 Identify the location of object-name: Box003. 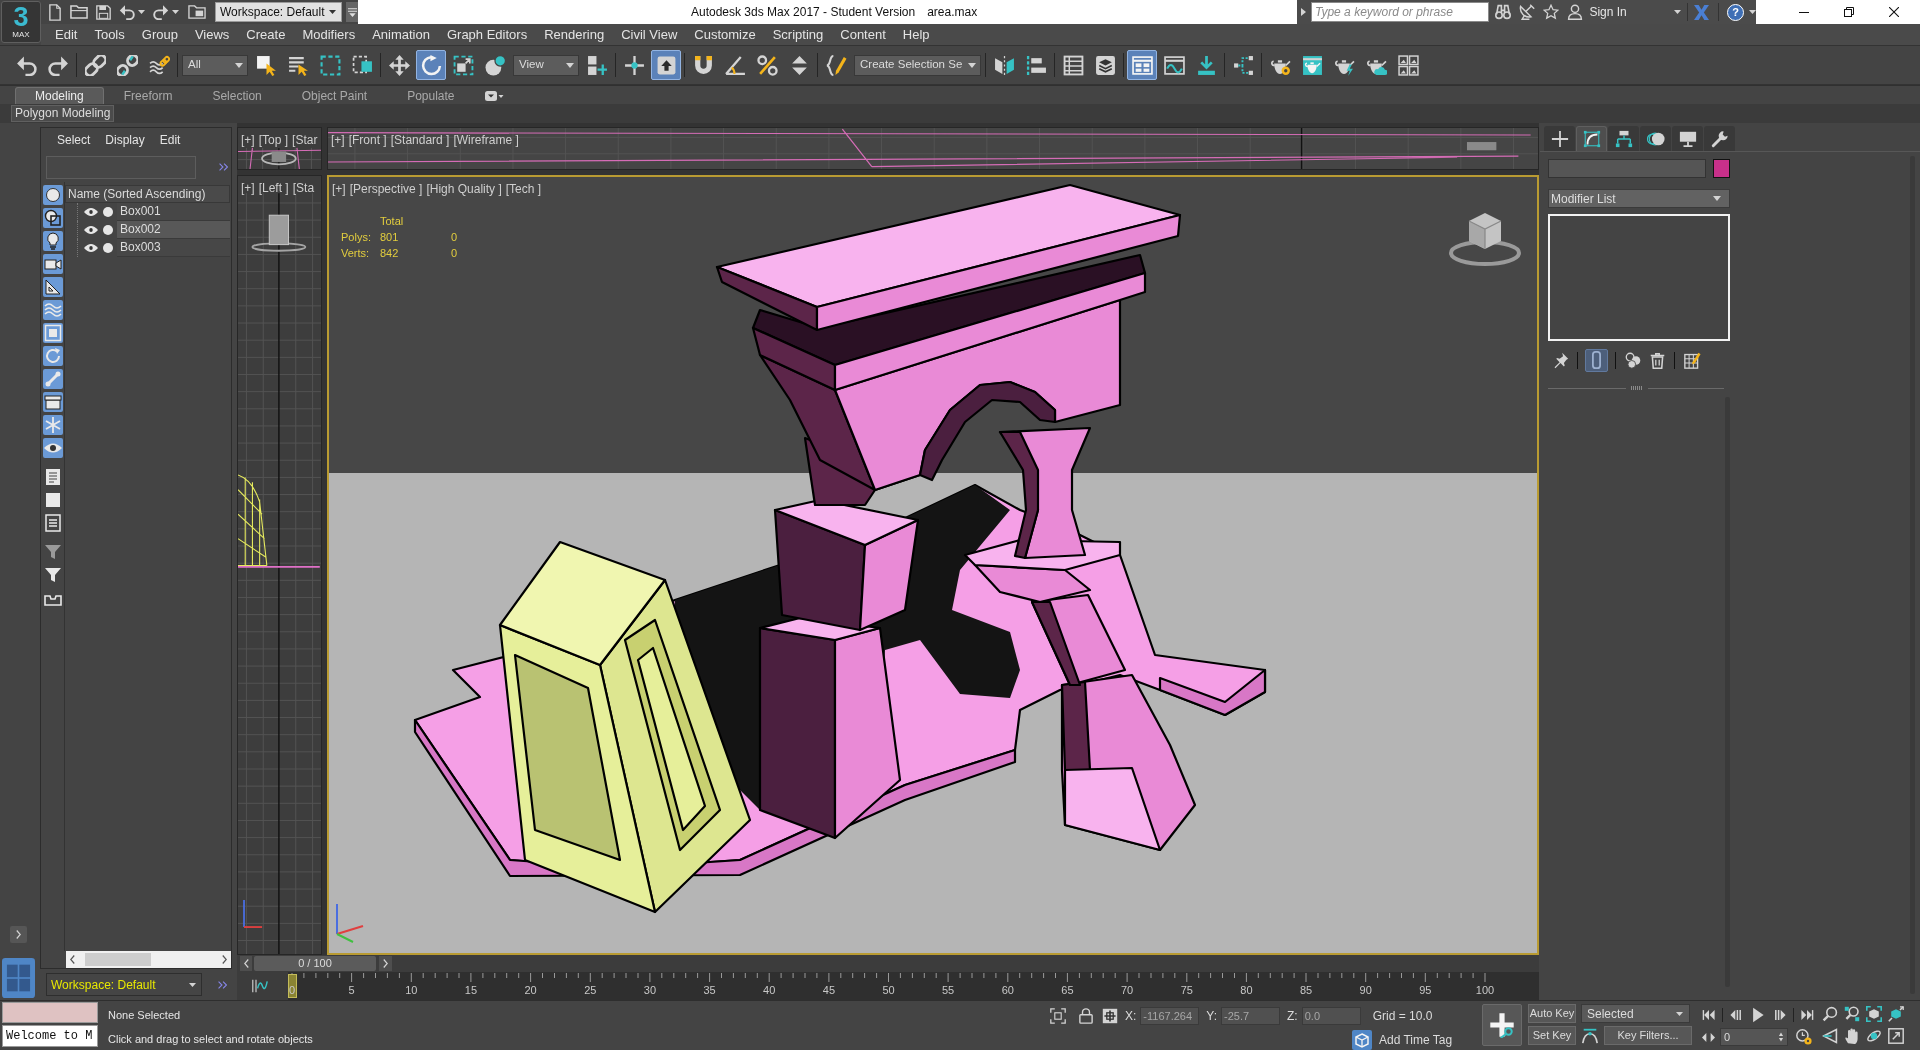
(173, 248).